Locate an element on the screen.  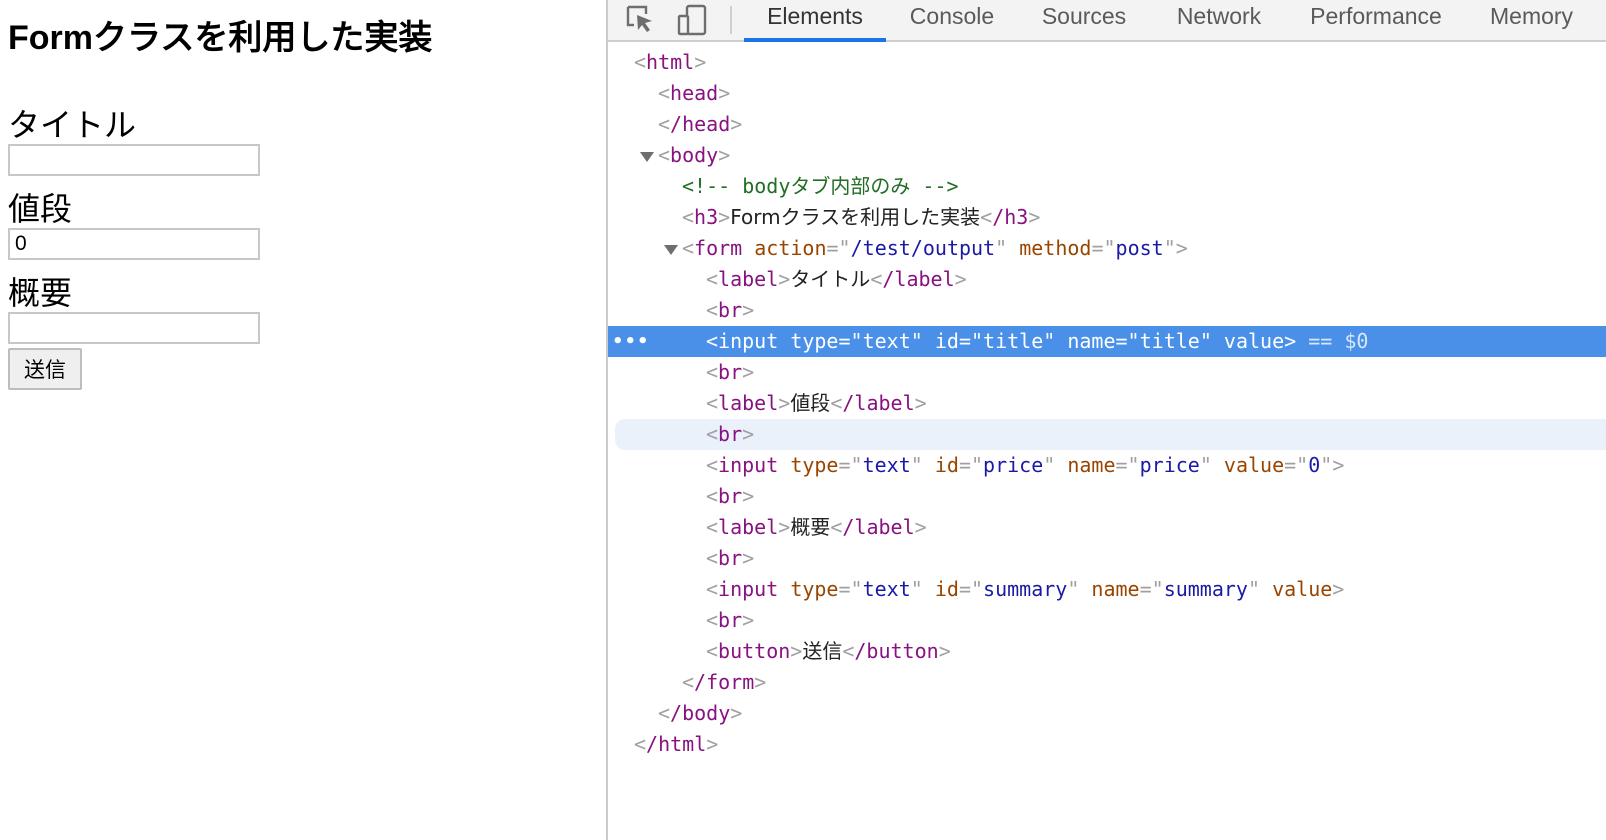
dom-node-label-price: <label>値段</label> is located at coordinates (1107, 403).